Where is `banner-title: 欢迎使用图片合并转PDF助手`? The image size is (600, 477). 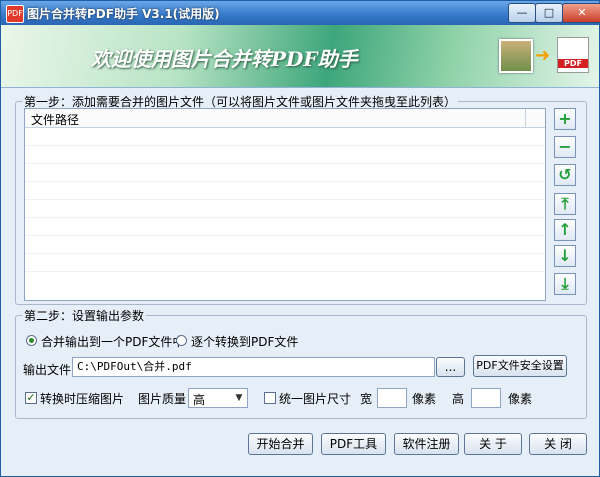 banner-title: 欢迎使用图片合并转PDF助手 is located at coordinates (224, 59).